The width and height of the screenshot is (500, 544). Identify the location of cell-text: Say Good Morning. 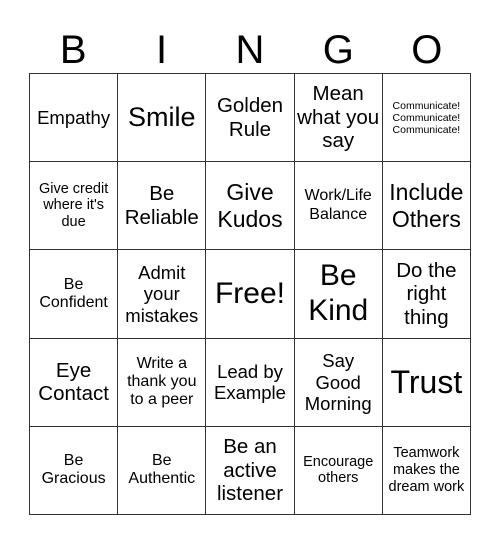
(338, 382).